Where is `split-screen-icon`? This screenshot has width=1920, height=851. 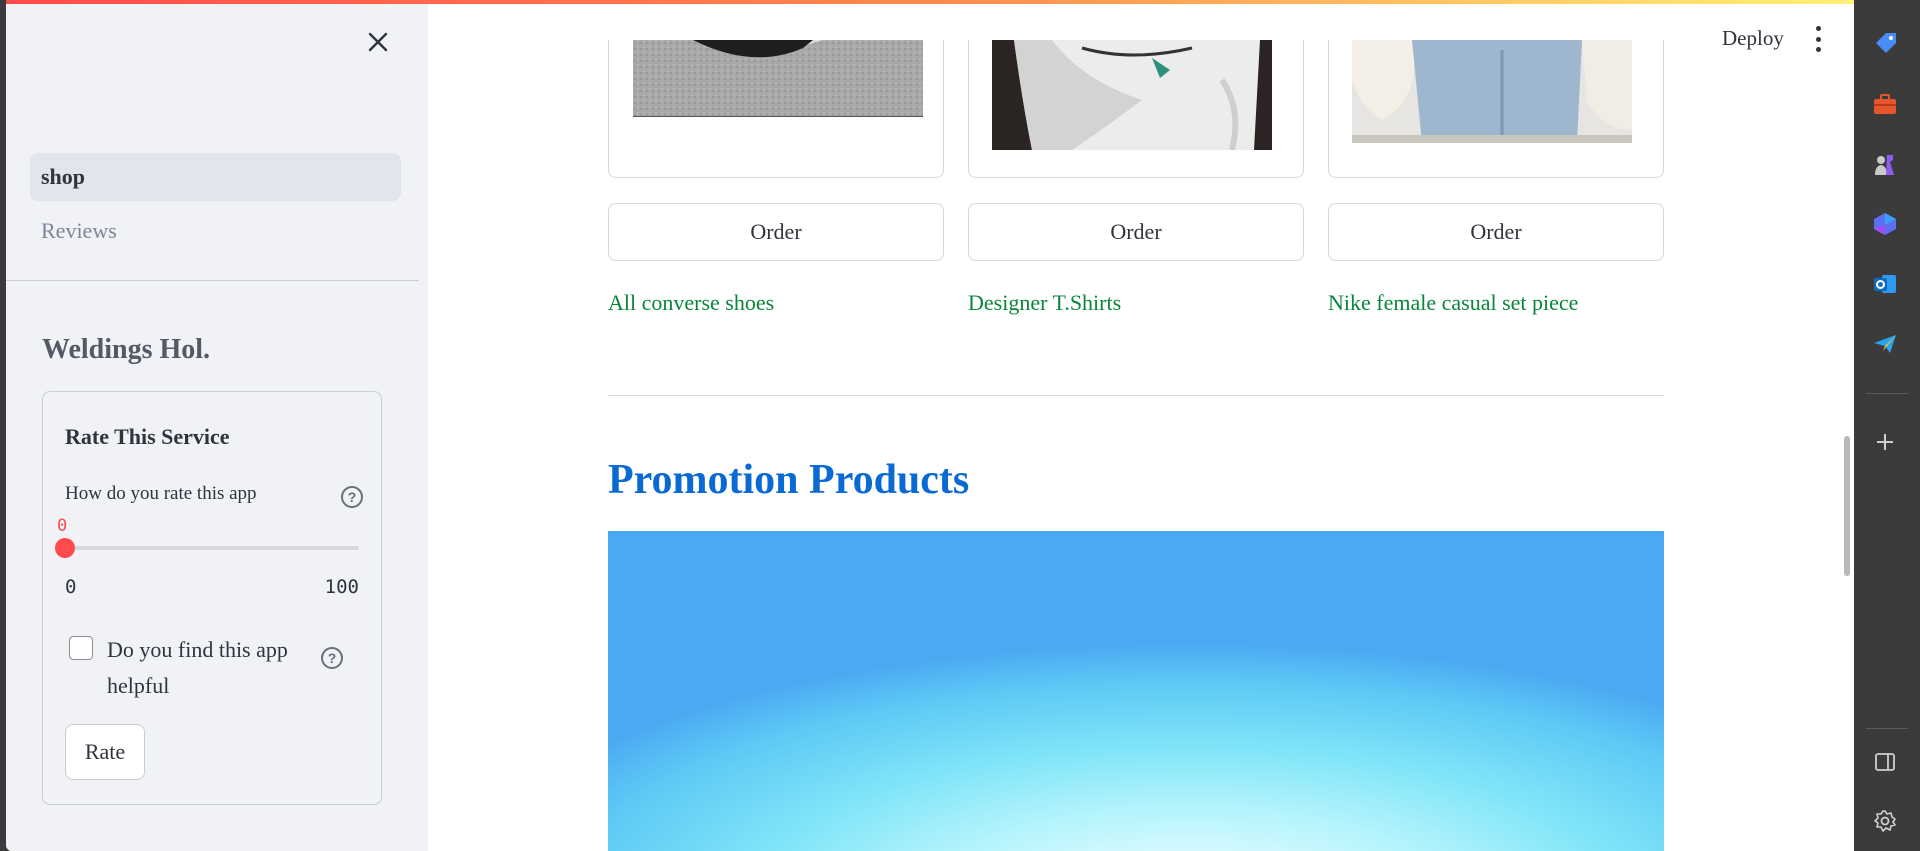
split-screen-icon is located at coordinates (1885, 762).